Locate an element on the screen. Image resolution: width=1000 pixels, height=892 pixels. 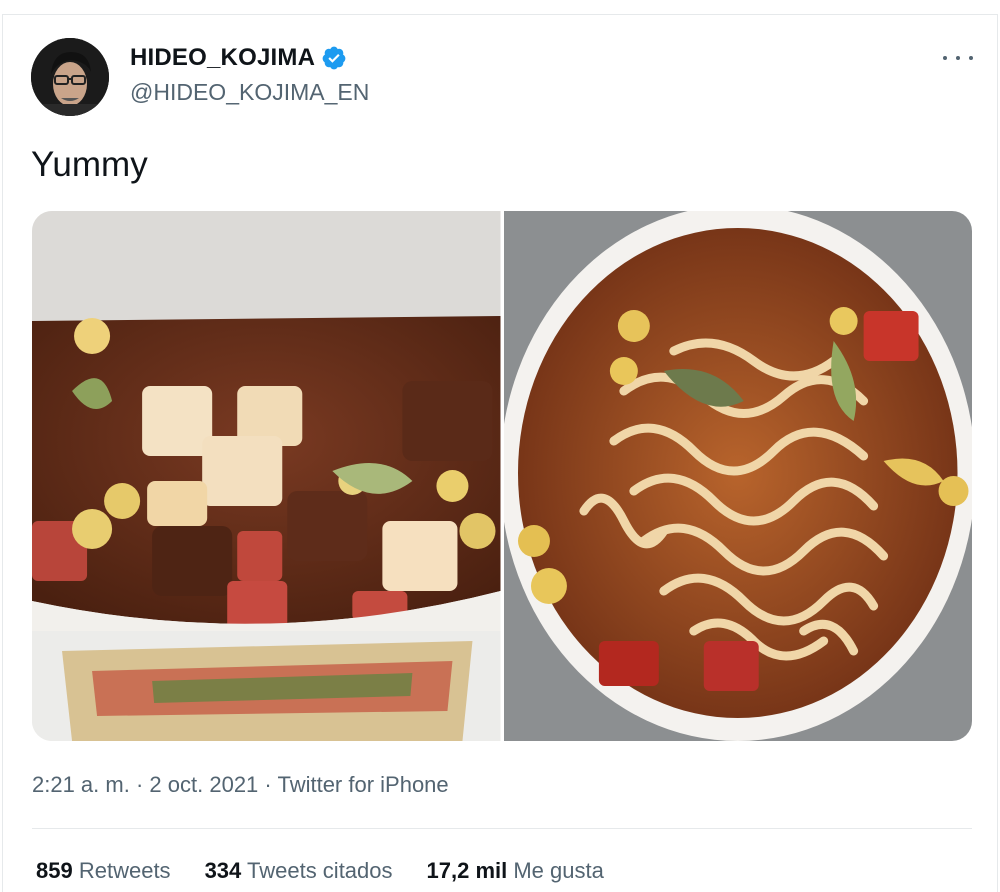
more-options-icon is located at coordinates (958, 58).